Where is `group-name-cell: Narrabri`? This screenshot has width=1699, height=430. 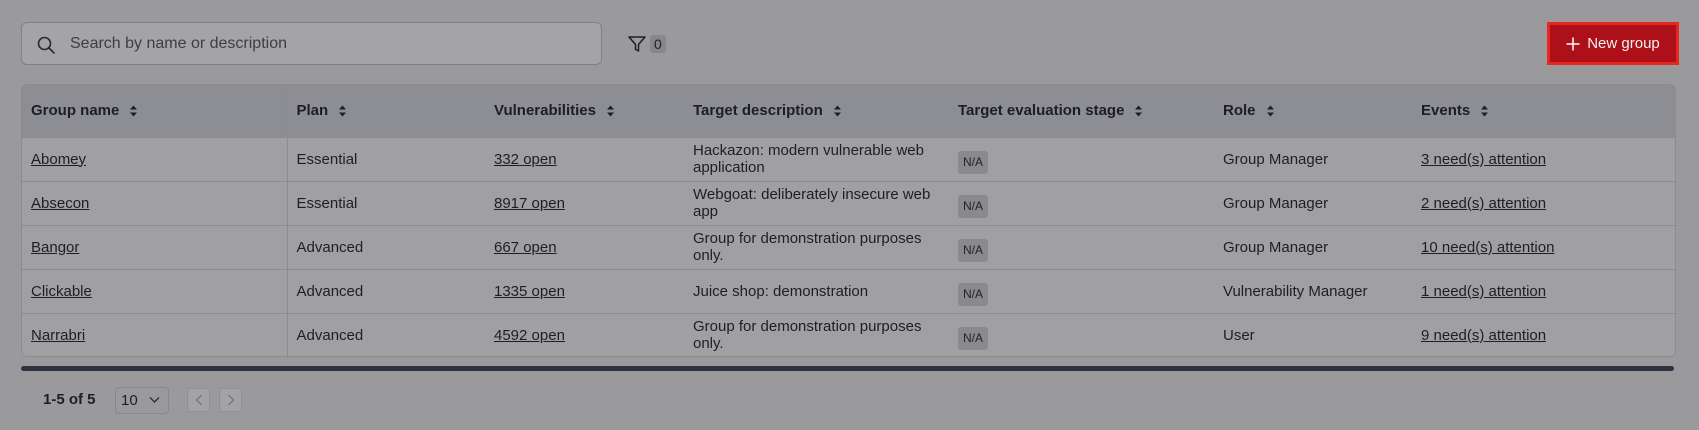 group-name-cell: Narrabri is located at coordinates (155, 334).